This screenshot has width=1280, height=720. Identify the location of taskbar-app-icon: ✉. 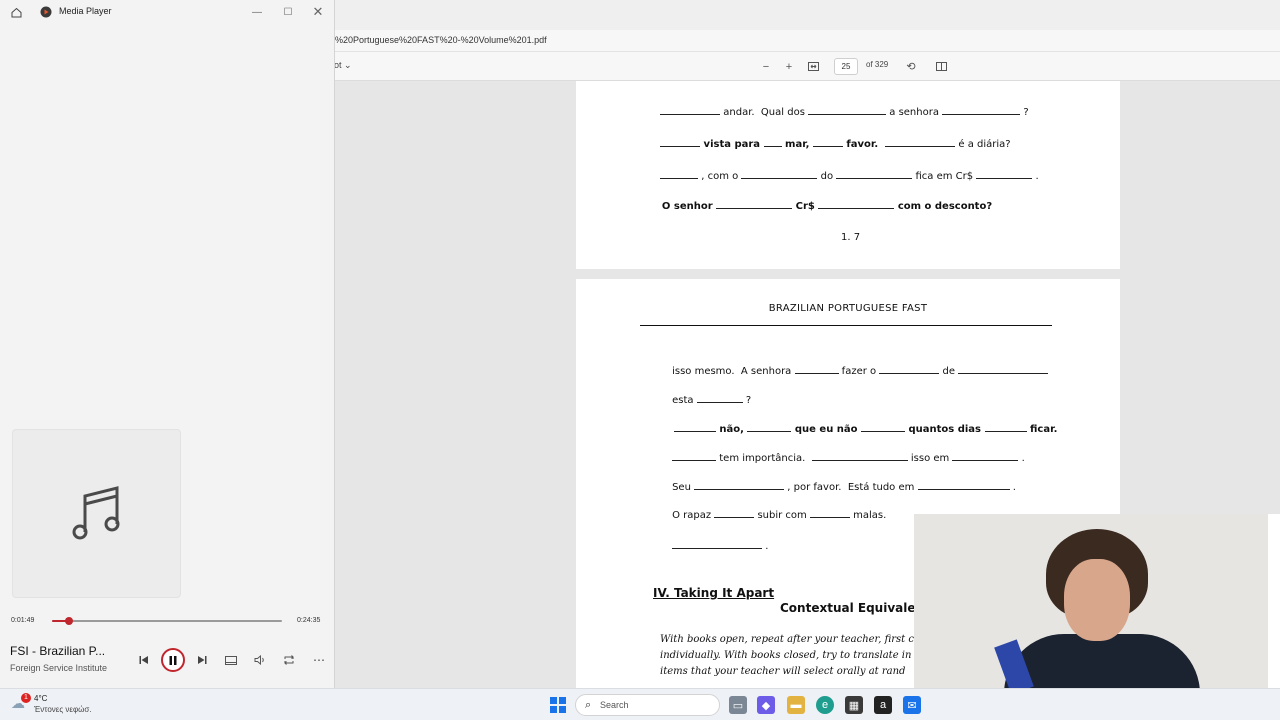
(912, 705).